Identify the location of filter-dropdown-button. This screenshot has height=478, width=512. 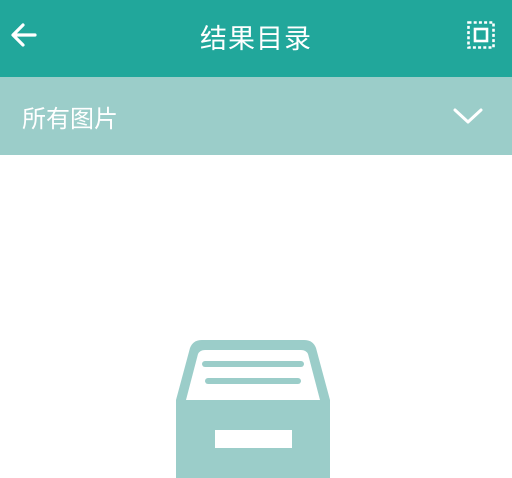
(468, 116).